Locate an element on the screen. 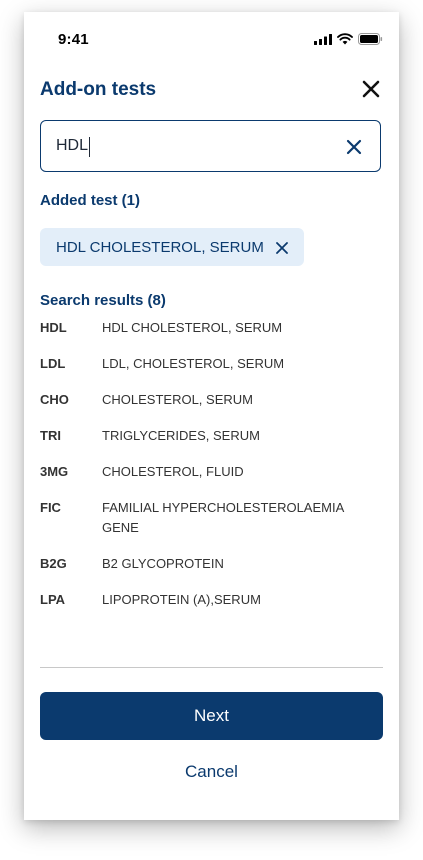 This screenshot has width=423, height=860. result-name: FAMILIAL HYPERCHOLESTEROLAEMIA GENE is located at coordinates (223, 517).